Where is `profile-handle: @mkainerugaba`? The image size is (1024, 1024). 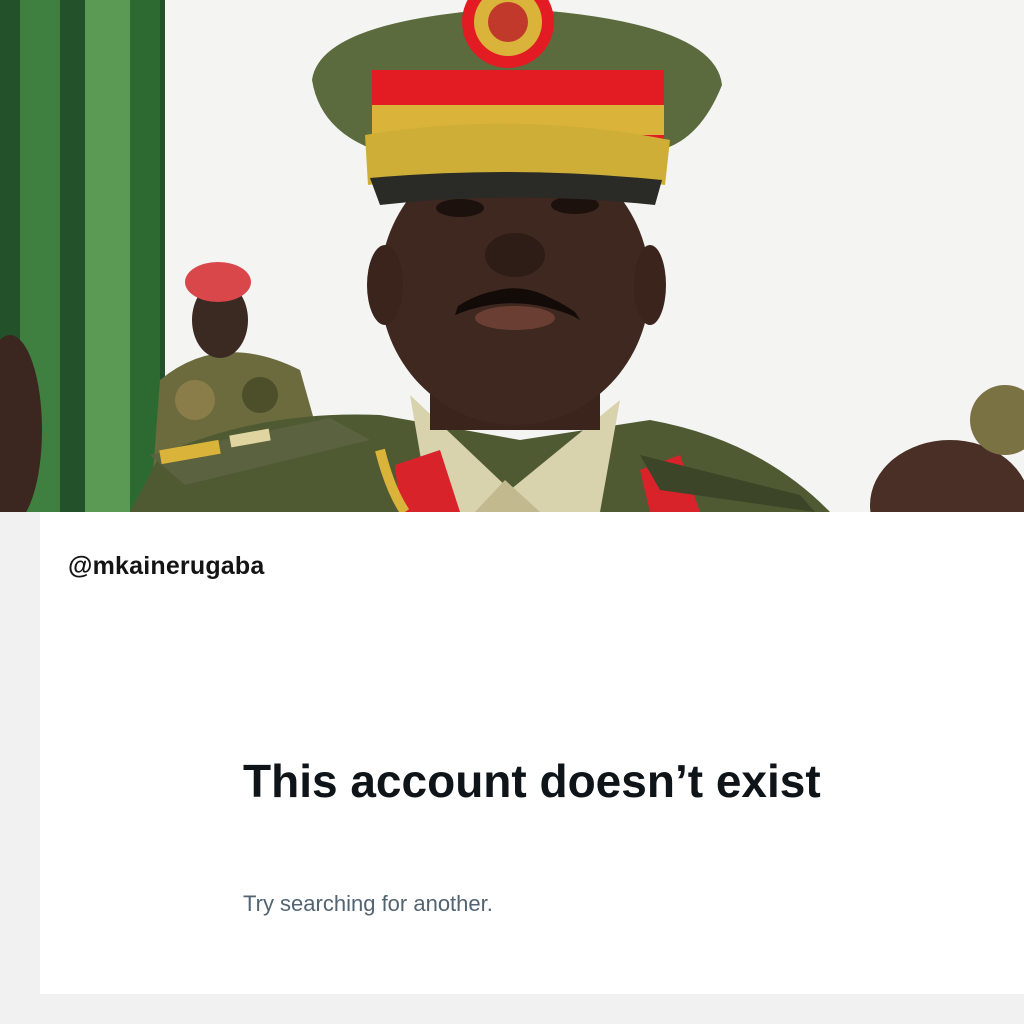 profile-handle: @mkainerugaba is located at coordinates (166, 566).